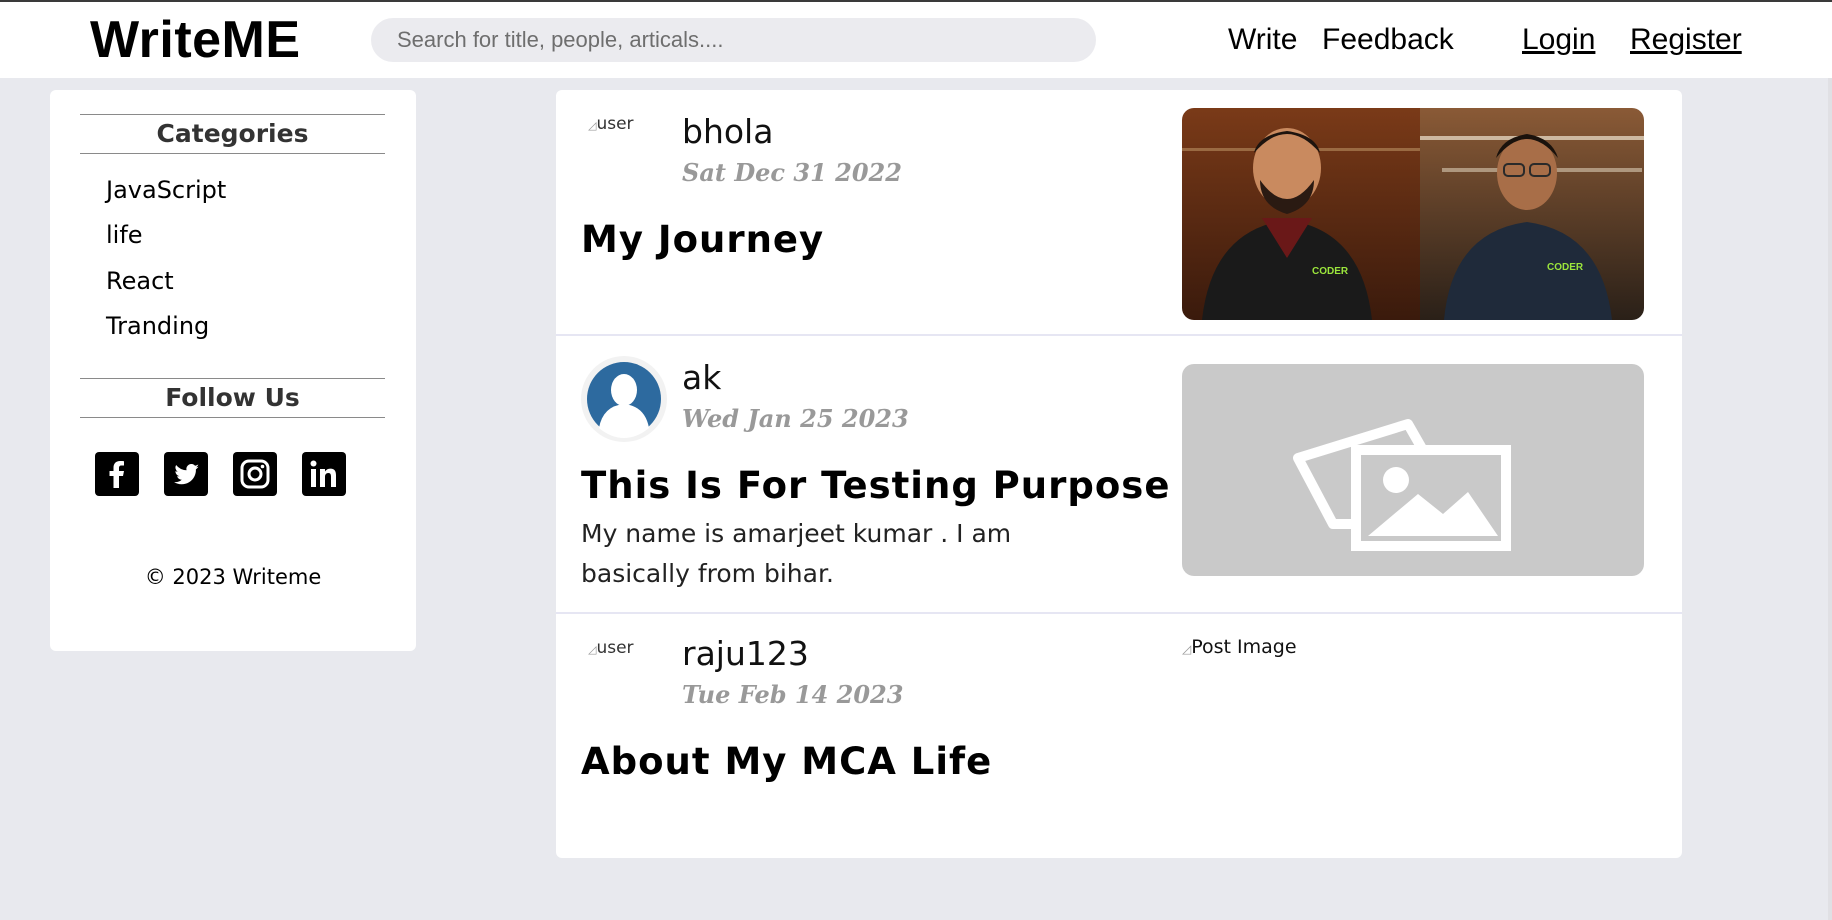 The width and height of the screenshot is (1832, 920). Describe the element at coordinates (795, 418) in the screenshot. I see `post-date: Wed Jan 25 2023` at that location.